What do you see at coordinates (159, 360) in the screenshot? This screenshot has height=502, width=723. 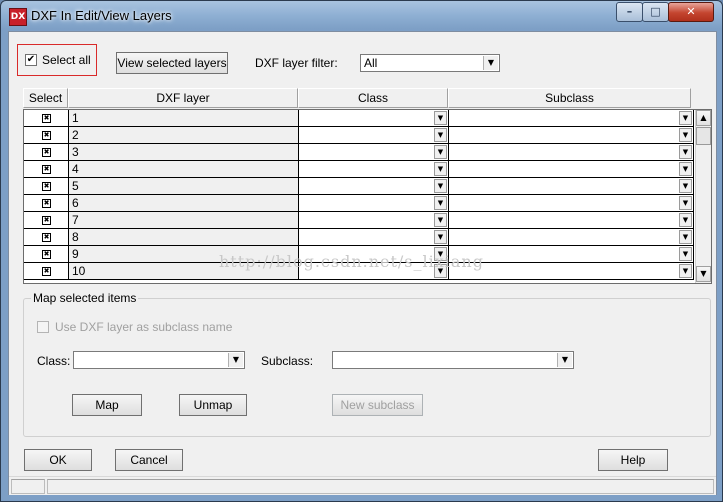 I see `class-select: ▼` at bounding box center [159, 360].